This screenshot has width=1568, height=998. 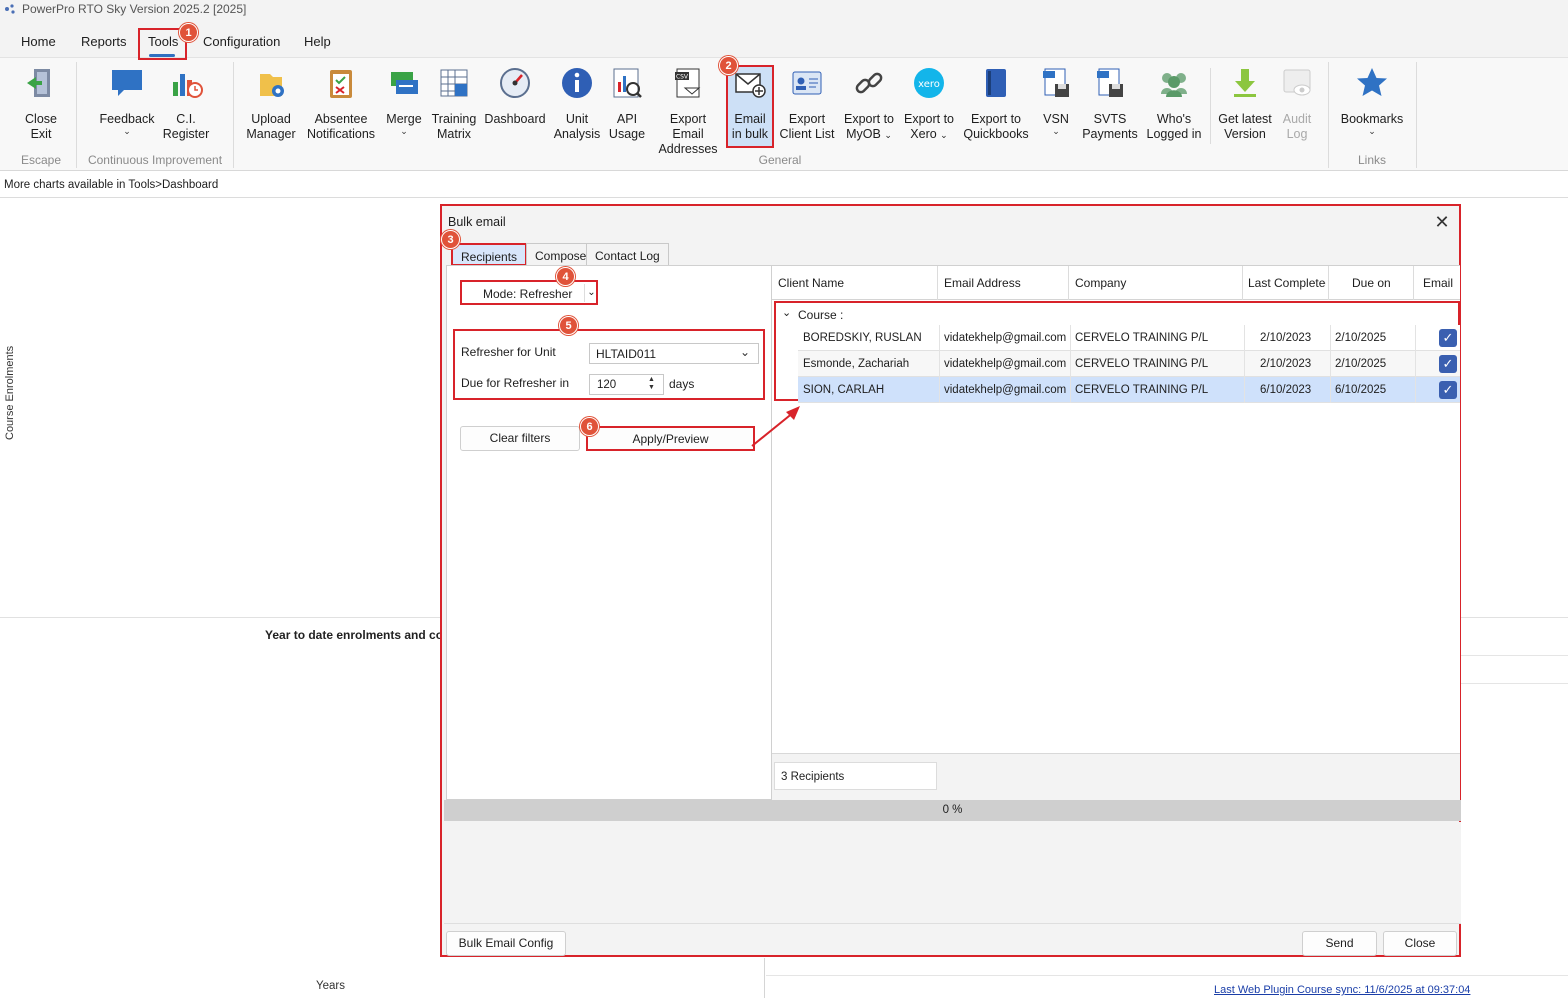 I want to click on column-due-on: Due on, so click(x=1371, y=283).